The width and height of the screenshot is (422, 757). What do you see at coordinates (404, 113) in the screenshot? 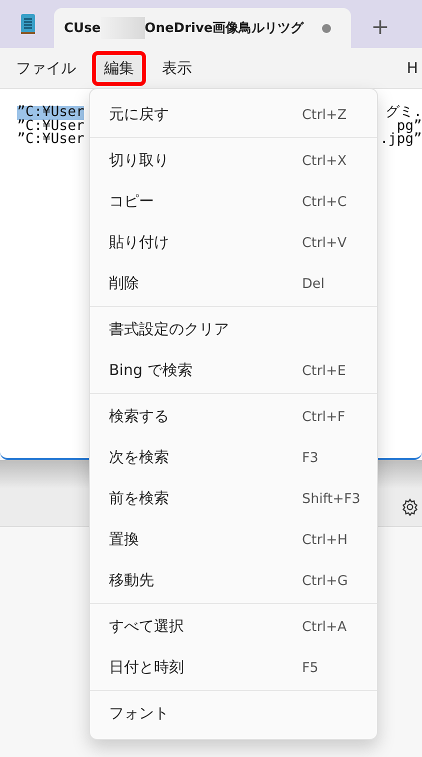
I see `editor-text: グミ.` at bounding box center [404, 113].